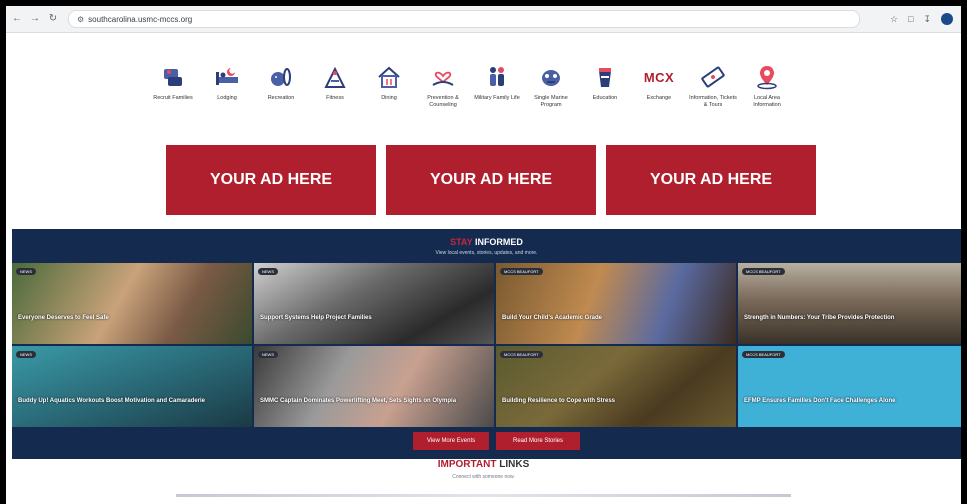 The height and width of the screenshot is (504, 967). I want to click on bookmark-star-icon: ☆, so click(894, 19).